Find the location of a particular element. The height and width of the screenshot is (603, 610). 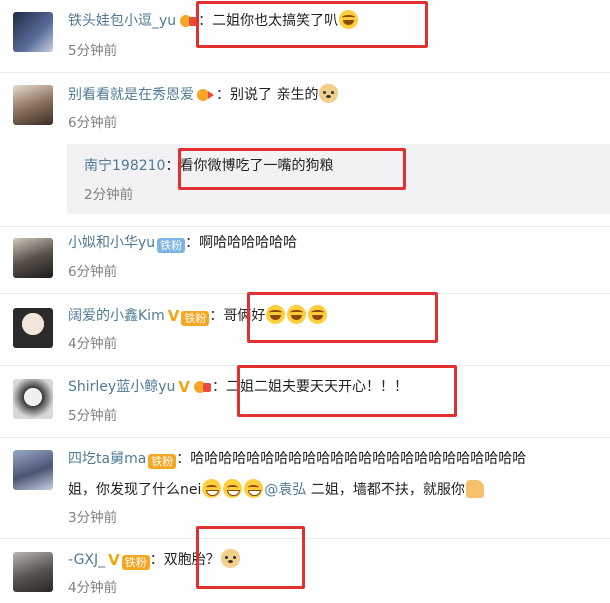

mention-link: @袁弘 is located at coordinates (285, 490).